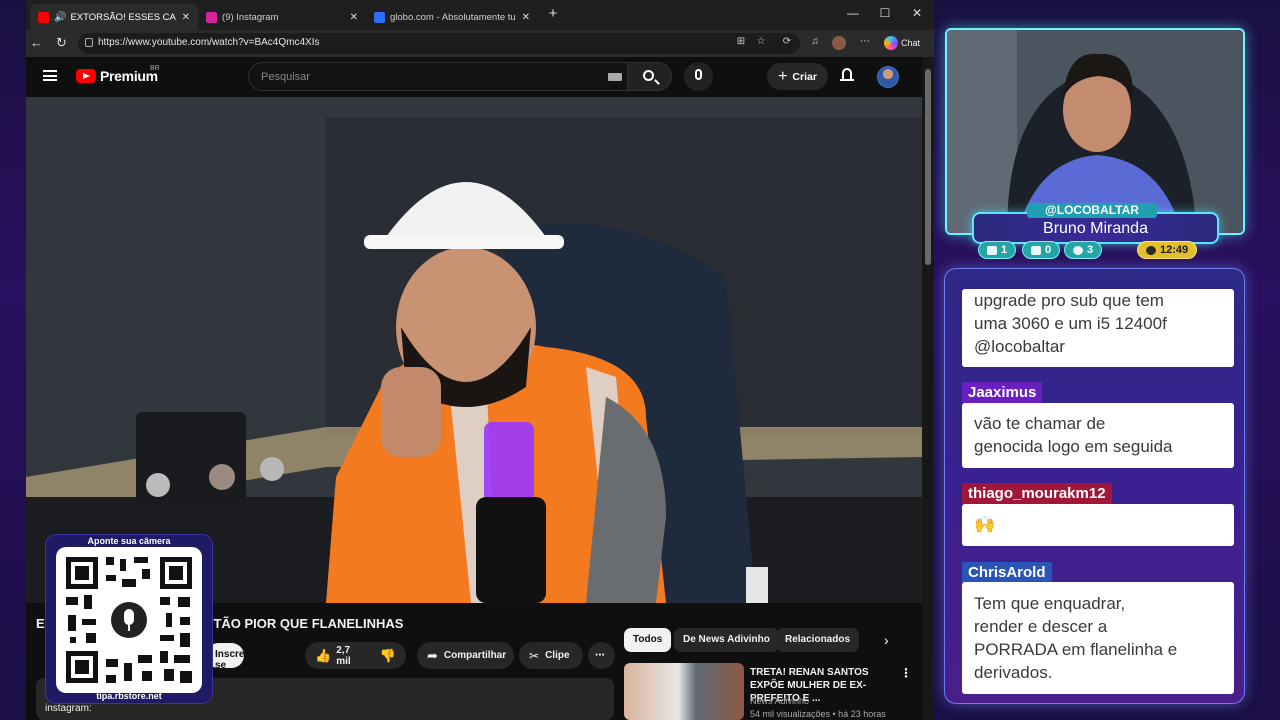 The width and height of the screenshot is (1280, 720). Describe the element at coordinates (797, 76) in the screenshot. I see `create-button: + Criar` at that location.